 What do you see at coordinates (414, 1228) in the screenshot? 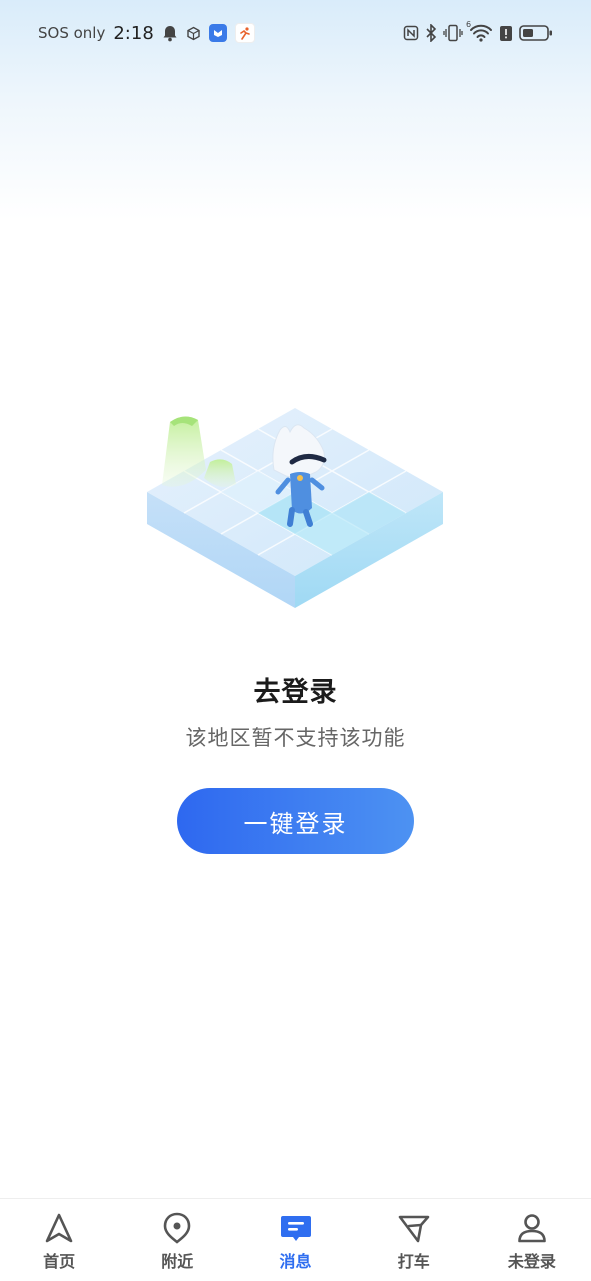
I see `taxi-flag-icon` at bounding box center [414, 1228].